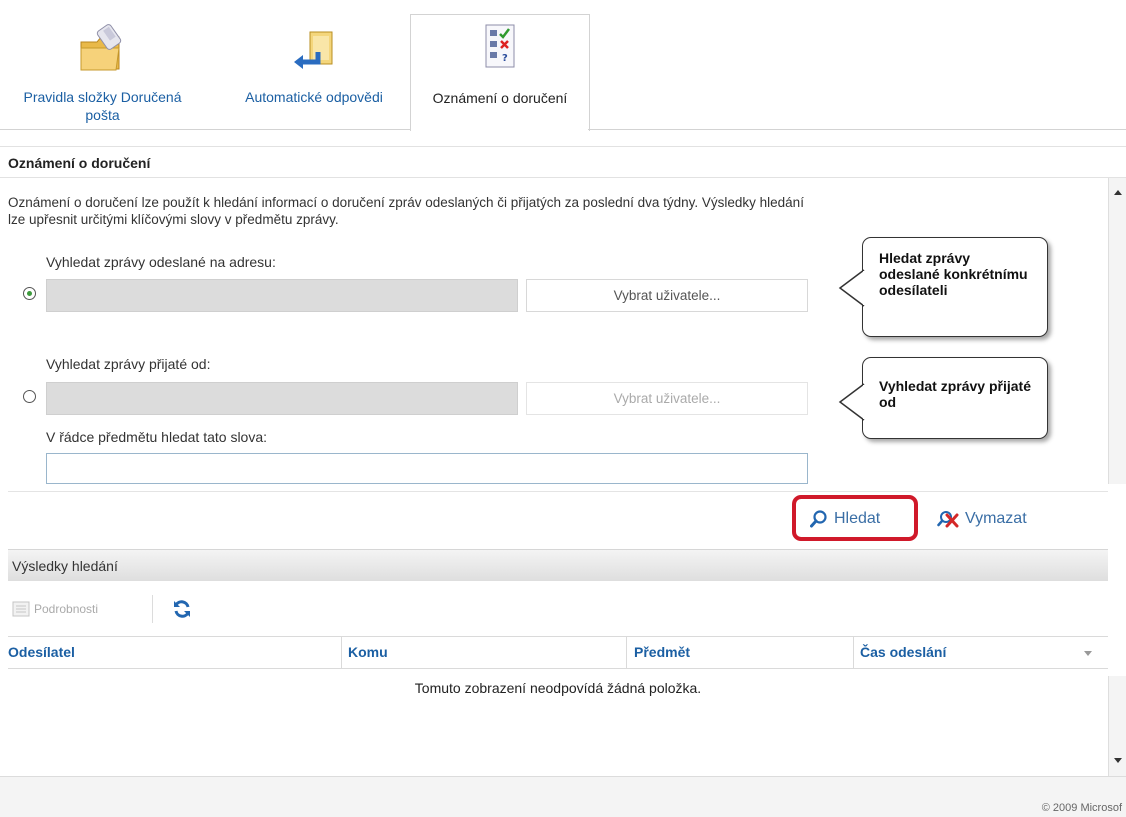 The width and height of the screenshot is (1126, 817). What do you see at coordinates (955, 398) in the screenshot?
I see `callout-received: Vyhledat zprávy přijaté od` at bounding box center [955, 398].